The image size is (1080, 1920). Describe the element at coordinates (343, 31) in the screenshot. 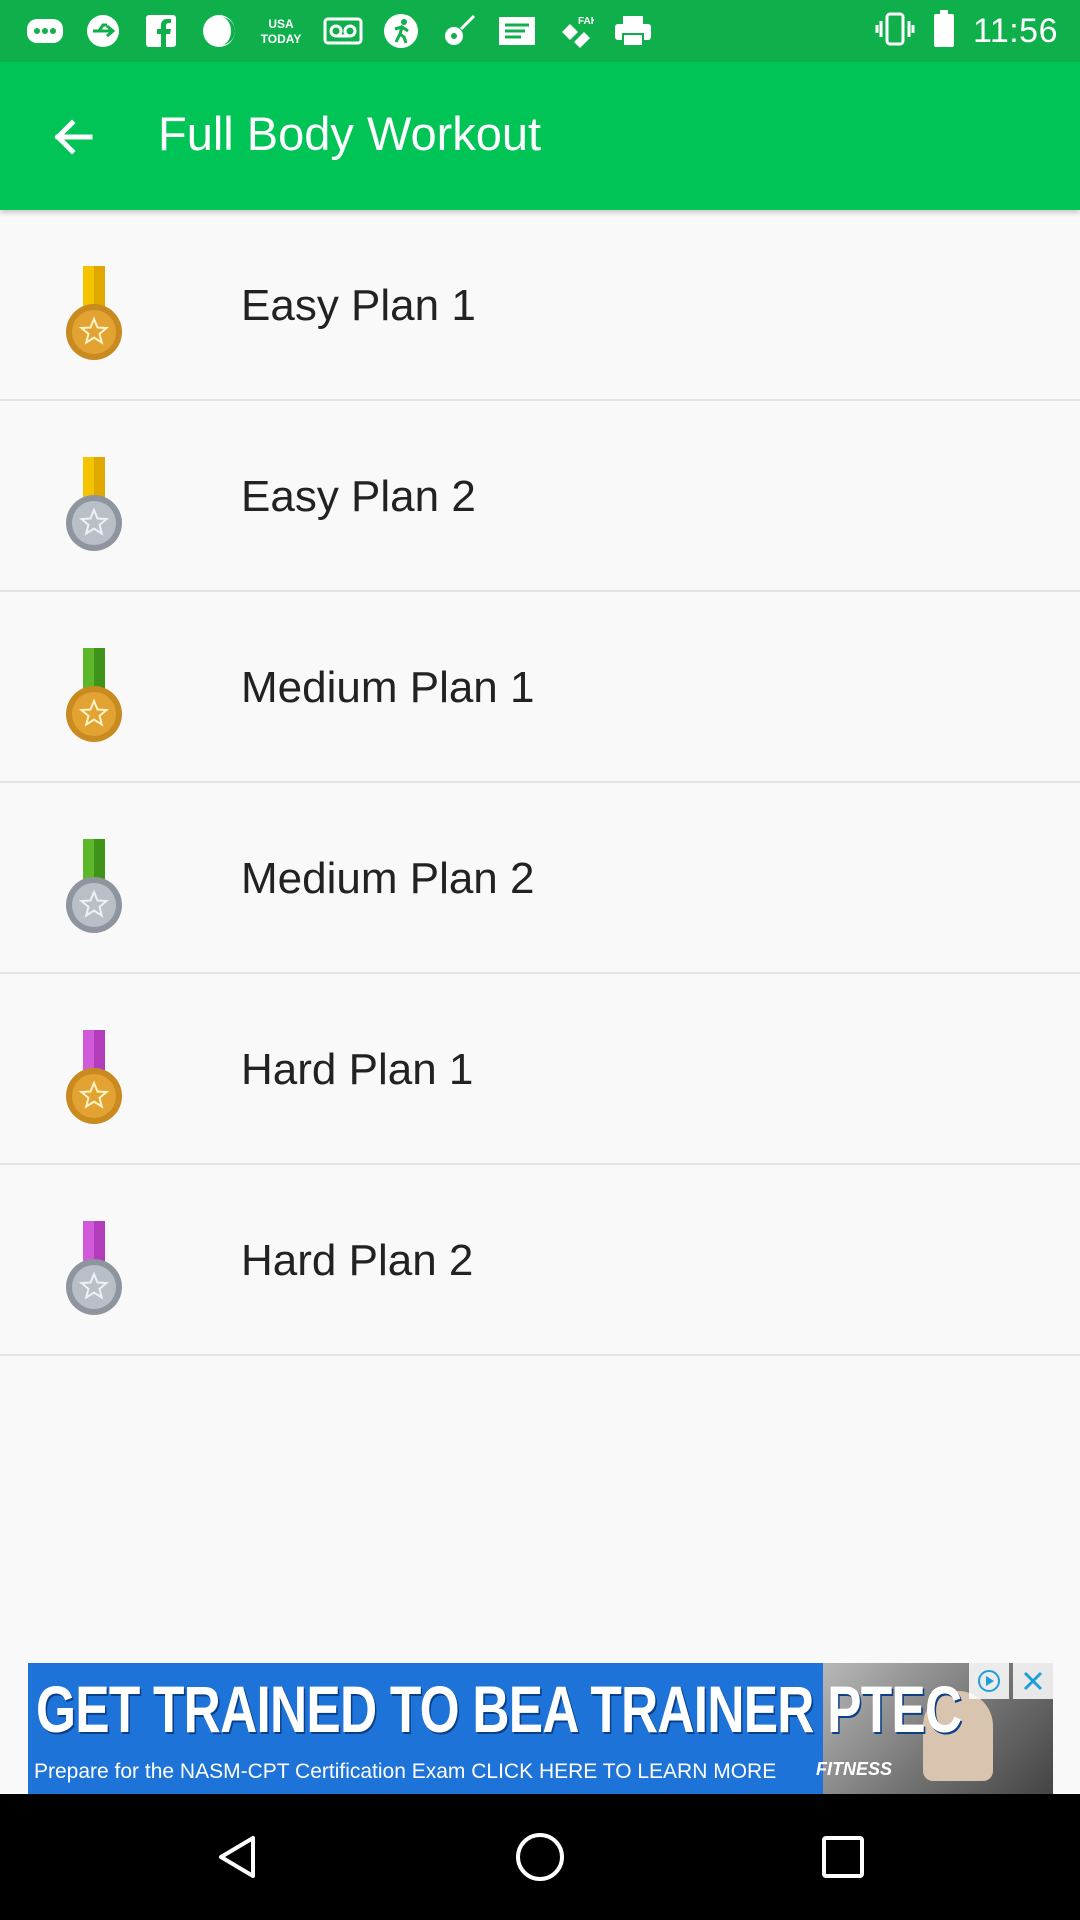

I see `voicemail-icon` at that location.